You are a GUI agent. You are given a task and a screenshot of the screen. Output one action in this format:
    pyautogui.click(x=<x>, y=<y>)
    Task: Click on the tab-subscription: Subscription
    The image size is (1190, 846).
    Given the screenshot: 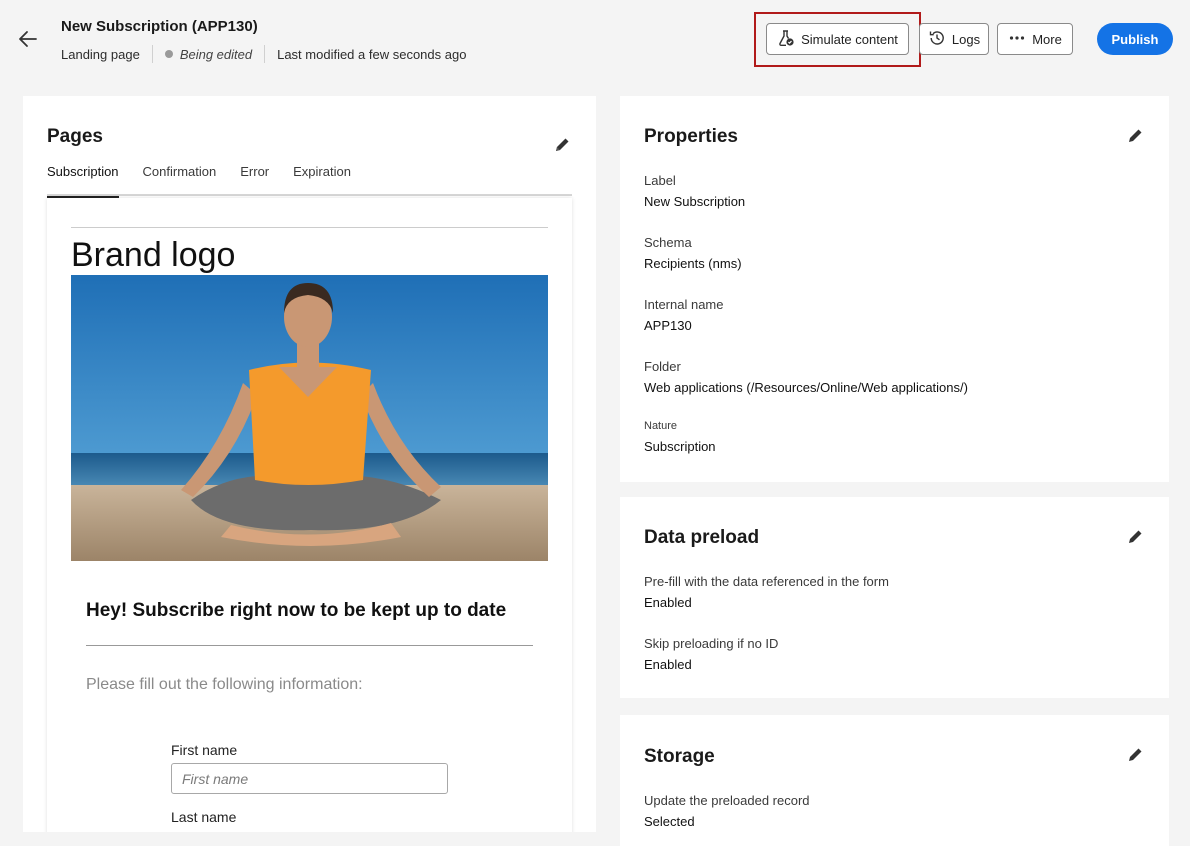 What is the action you would take?
    pyautogui.click(x=83, y=180)
    